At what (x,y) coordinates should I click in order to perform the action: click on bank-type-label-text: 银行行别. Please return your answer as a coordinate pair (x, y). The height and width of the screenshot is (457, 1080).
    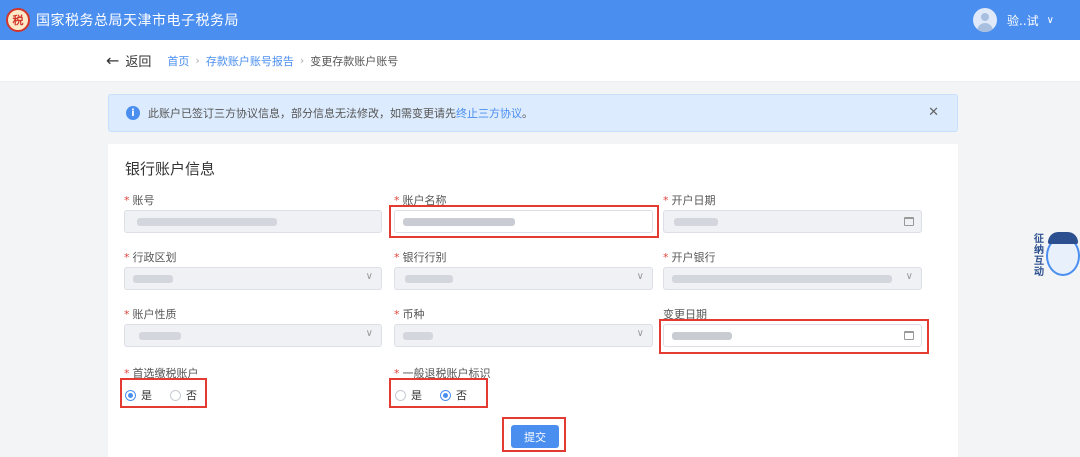
    Looking at the image, I should click on (424, 257).